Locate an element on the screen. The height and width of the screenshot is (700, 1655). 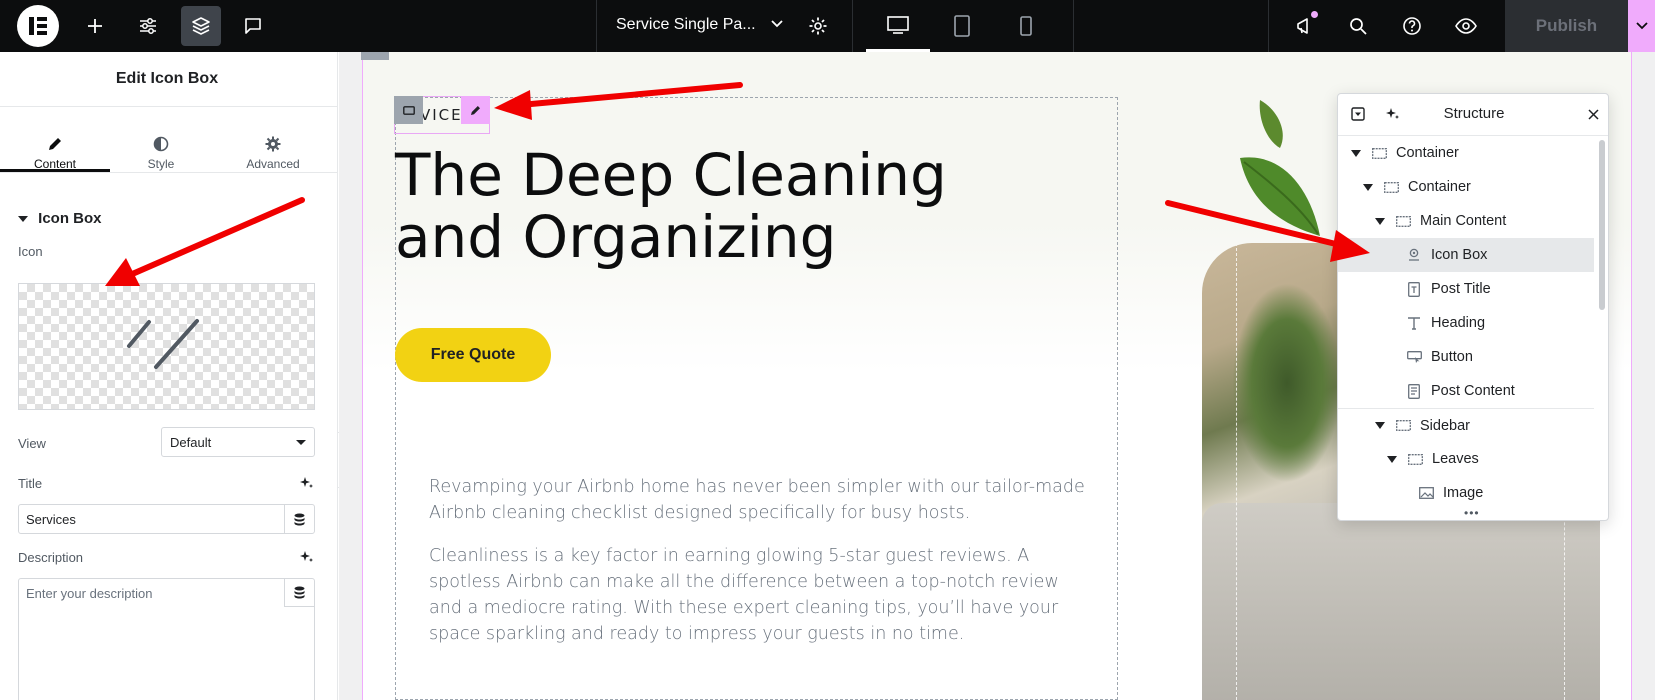
add-element-button is located at coordinates (95, 26).